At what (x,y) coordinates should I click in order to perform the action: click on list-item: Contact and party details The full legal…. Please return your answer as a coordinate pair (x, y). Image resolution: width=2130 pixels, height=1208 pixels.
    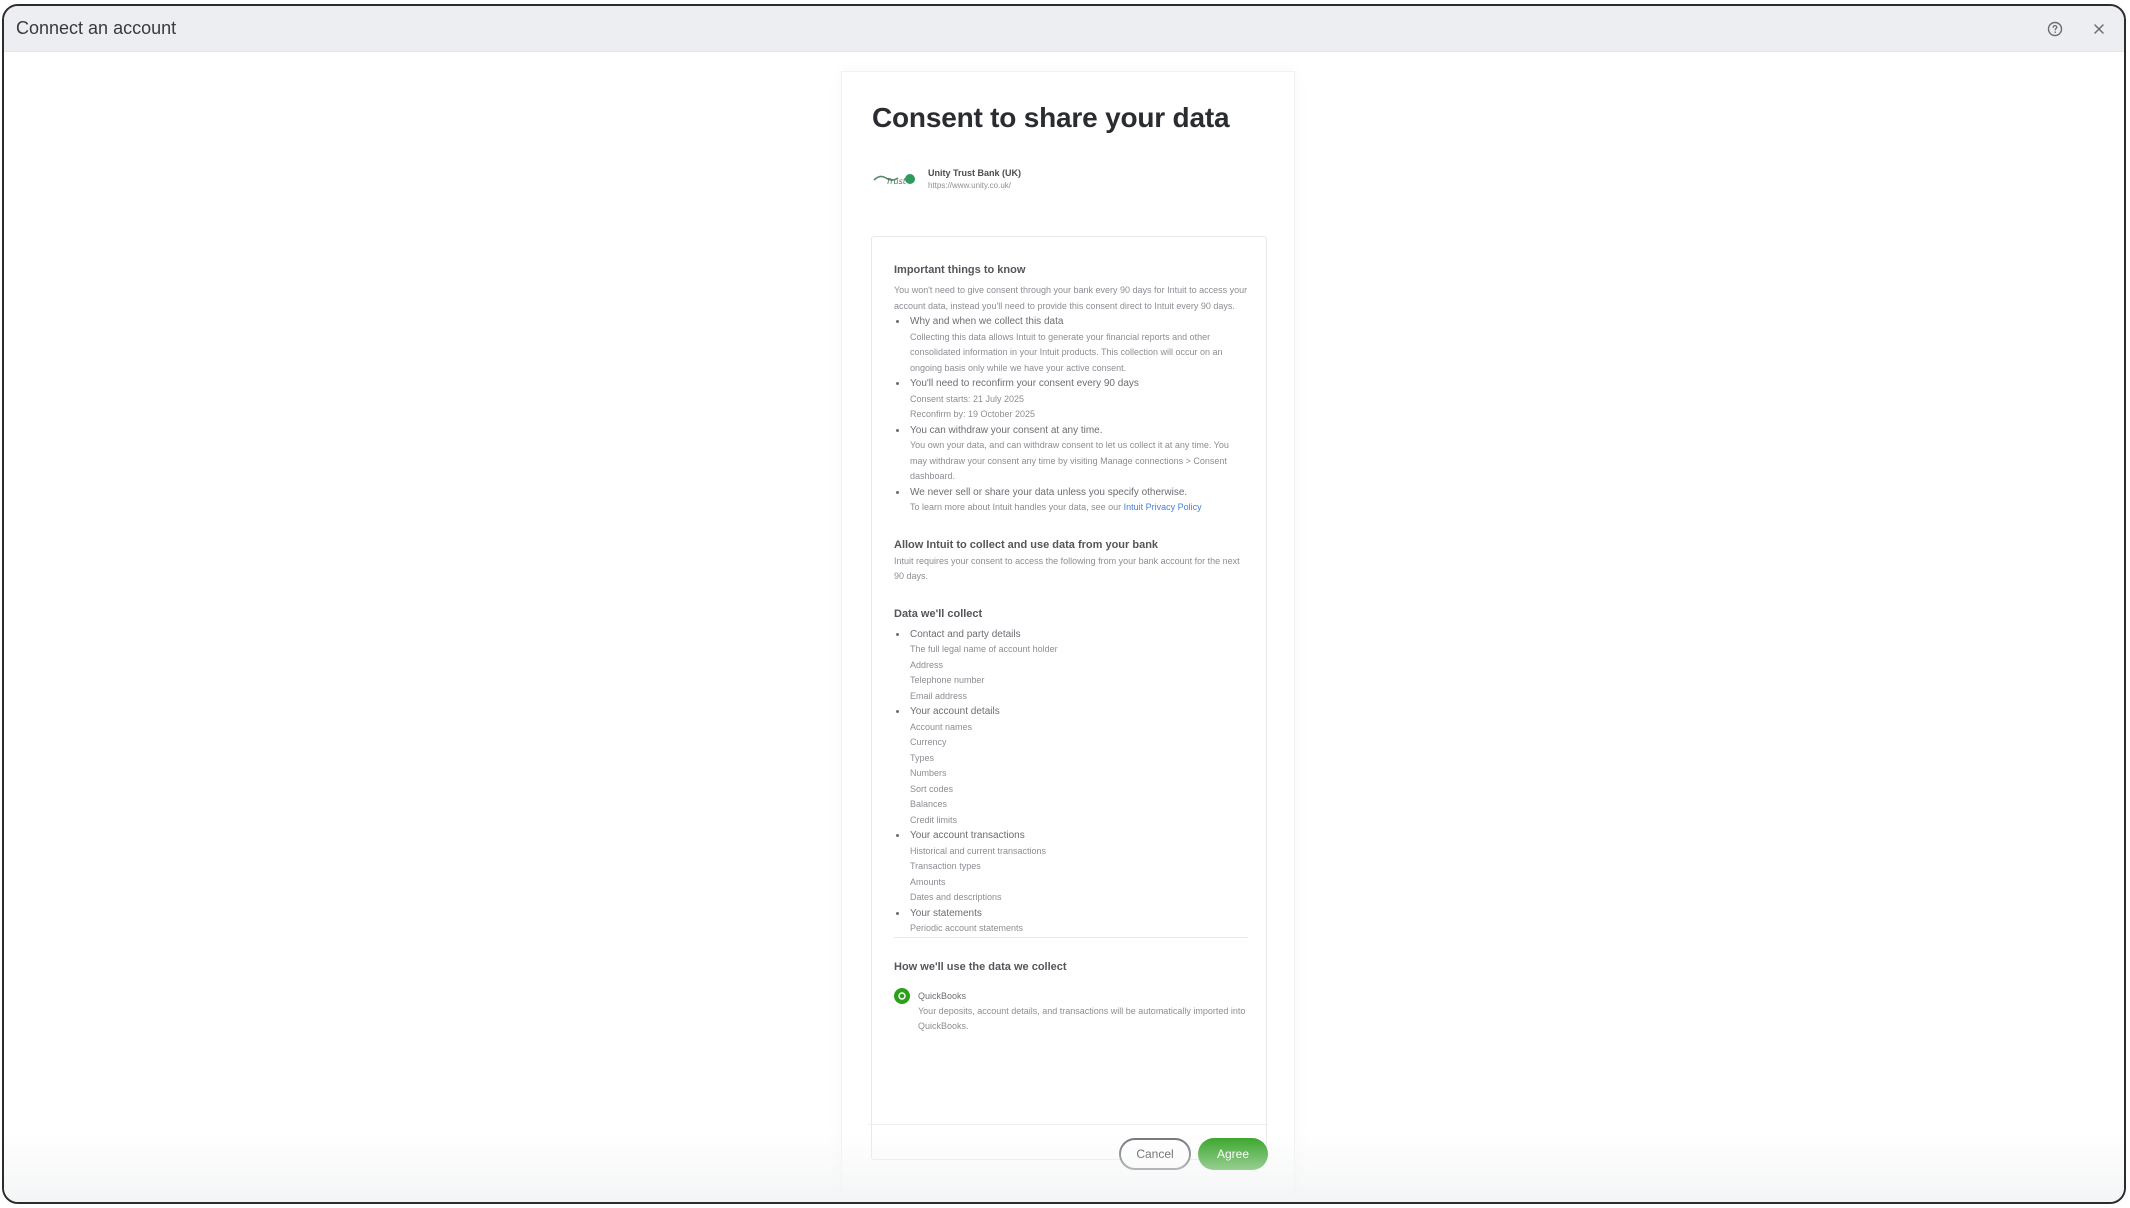
    Looking at the image, I should click on (1072, 666).